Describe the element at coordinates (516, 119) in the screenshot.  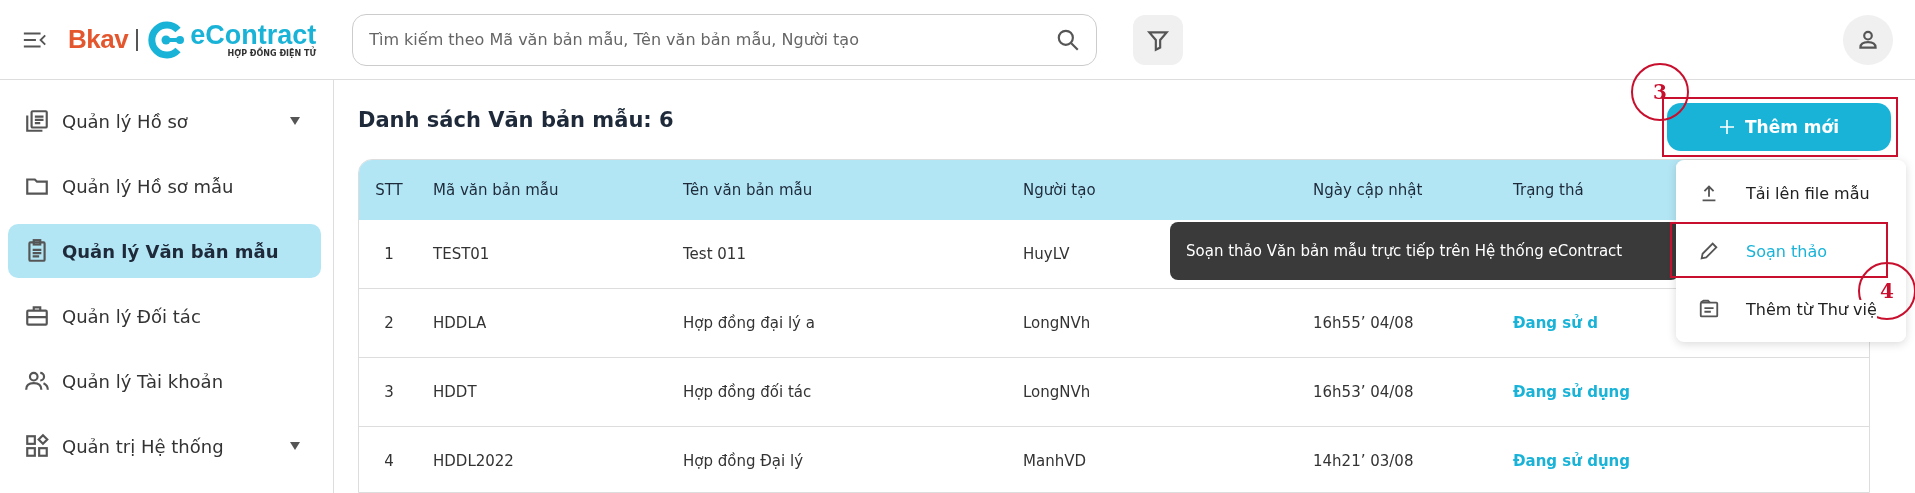
I see `page-title: Danh sách Văn bản mẫu: 6` at that location.